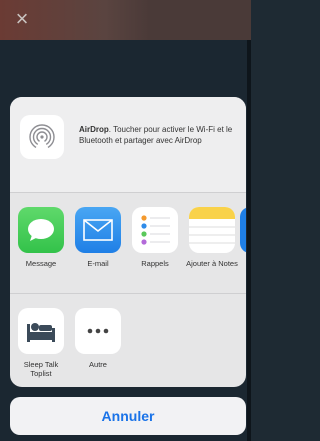 The image size is (320, 441). Describe the element at coordinates (98, 364) in the screenshot. I see `share-action-label: Autre` at that location.